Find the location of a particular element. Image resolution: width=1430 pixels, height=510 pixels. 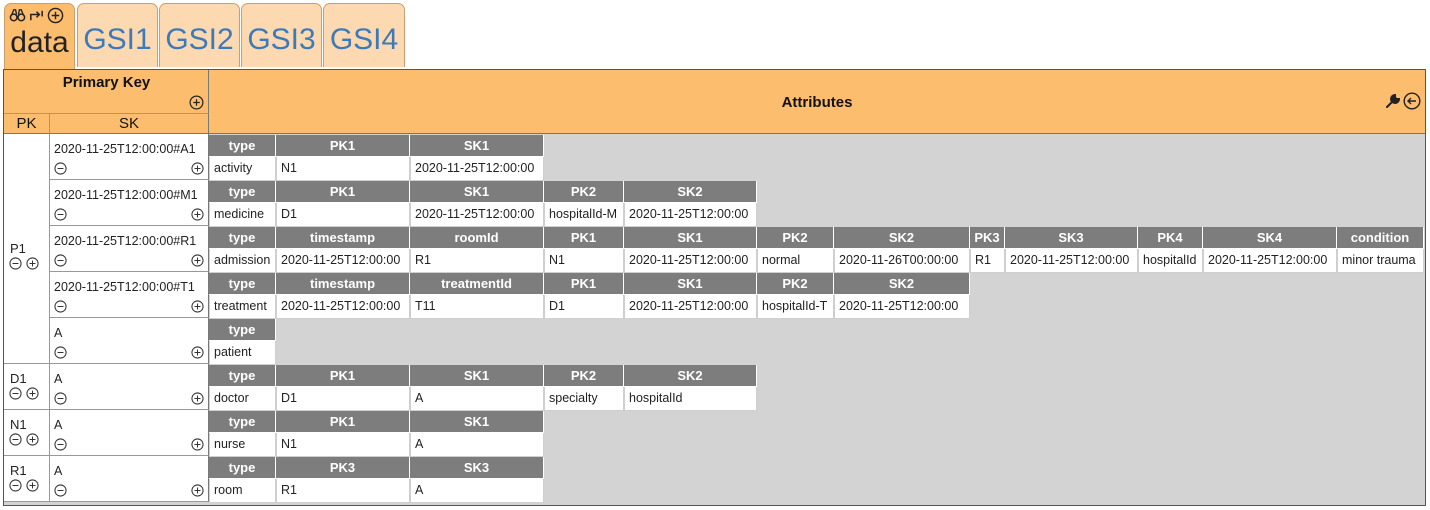

add-circle-icon is located at coordinates (55, 15).